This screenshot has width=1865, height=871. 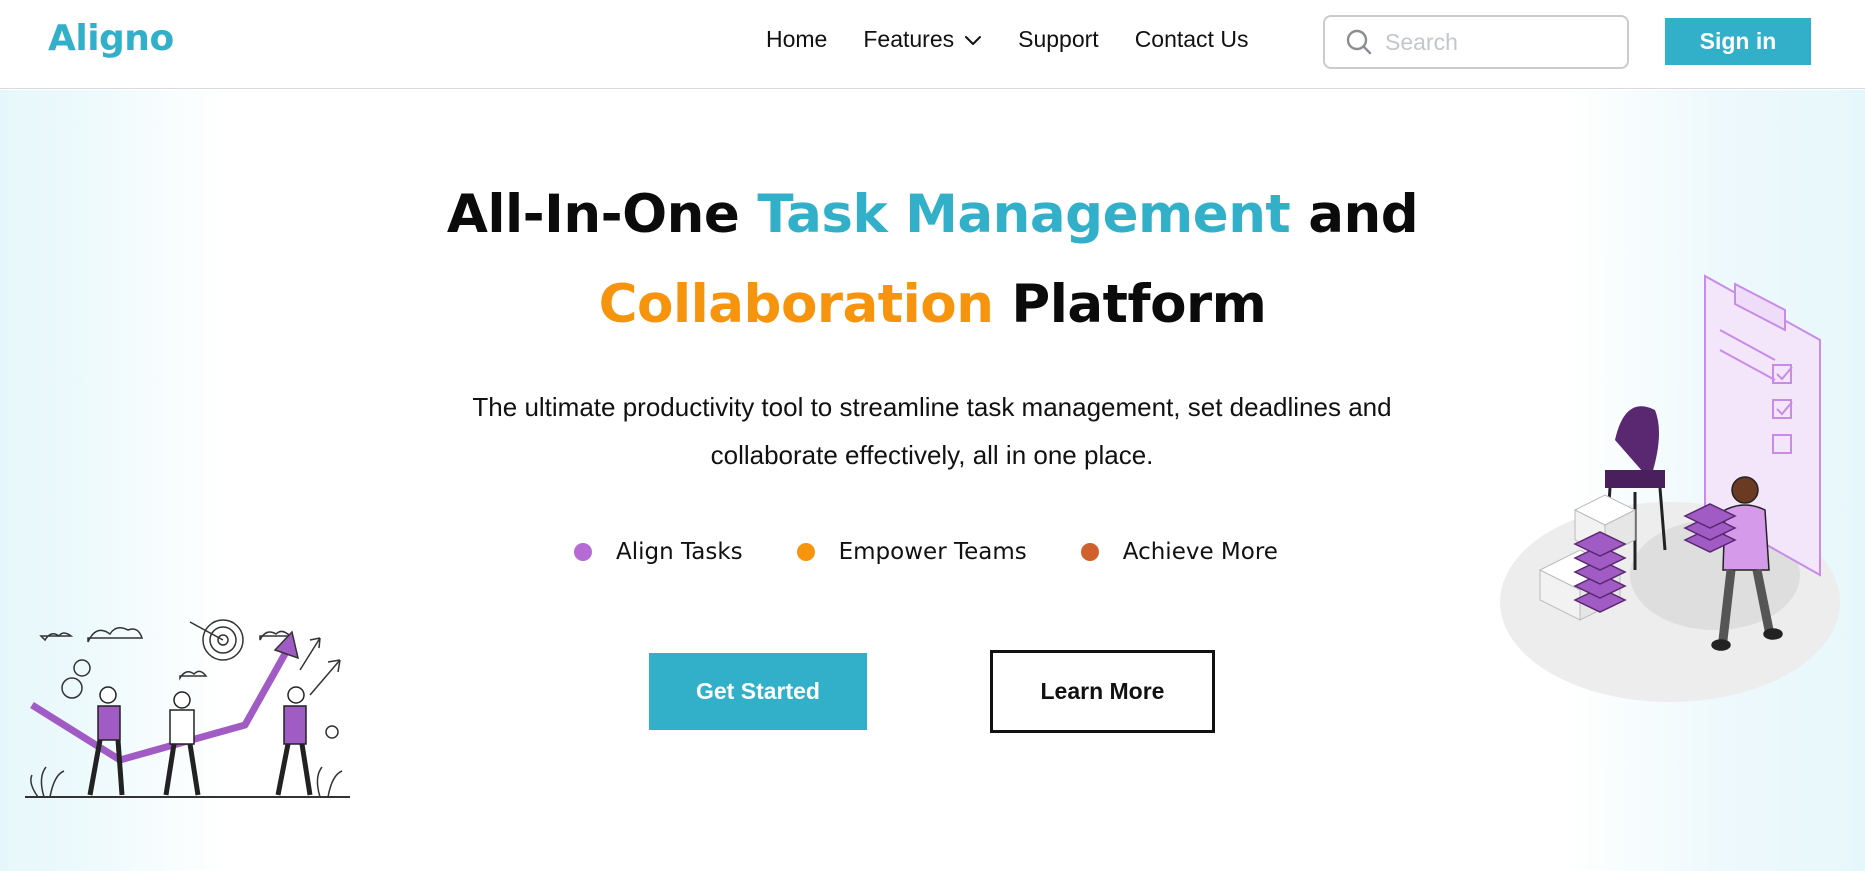 What do you see at coordinates (909, 39) in the screenshot?
I see `nav-link-features-label: Features` at bounding box center [909, 39].